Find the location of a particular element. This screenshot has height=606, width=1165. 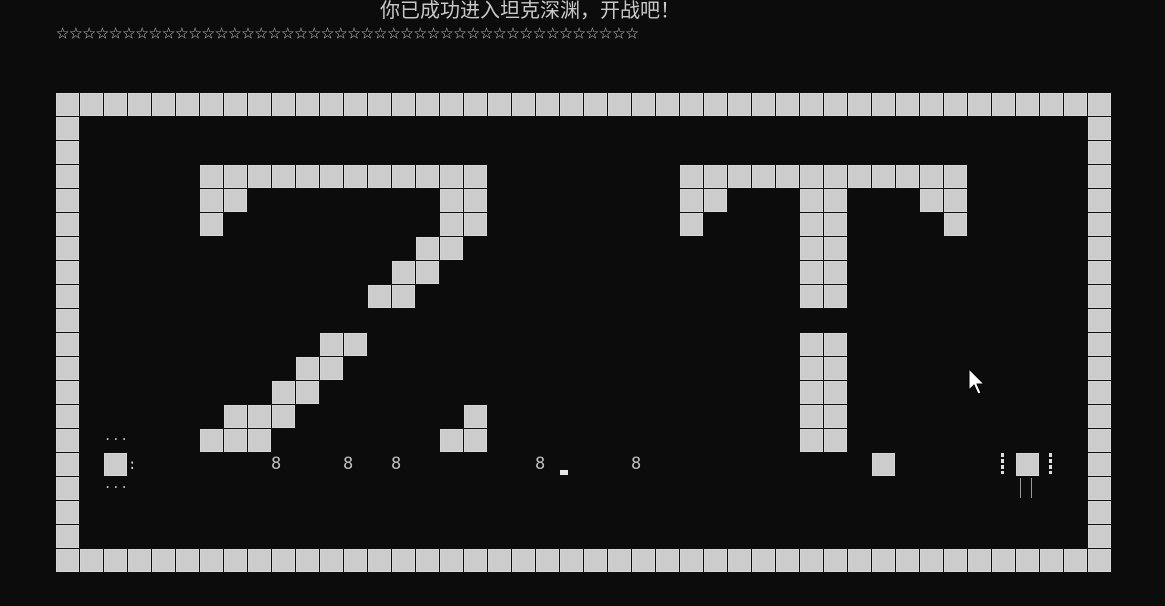

enemy-tank-barrel-right is located at coordinates (1031, 488).